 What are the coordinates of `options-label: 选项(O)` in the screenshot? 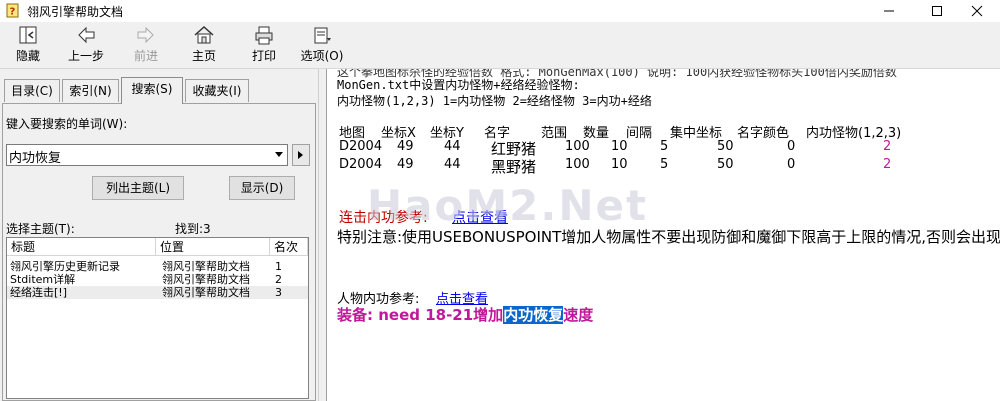 It's located at (322, 56).